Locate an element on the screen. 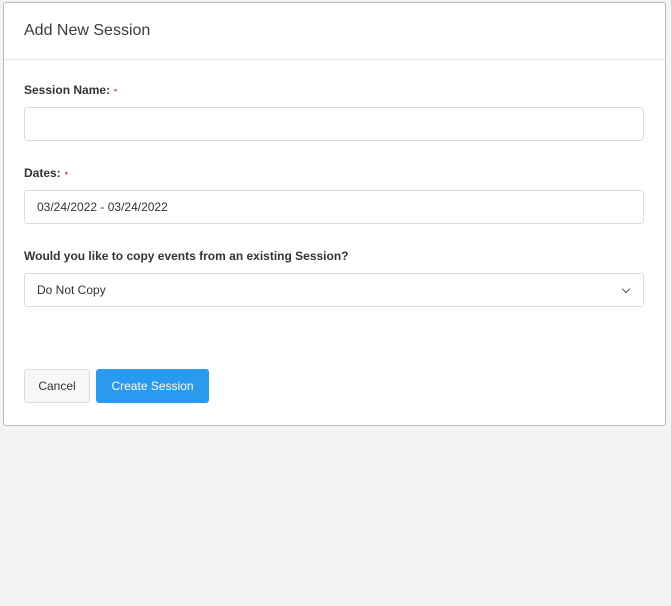 The image size is (671, 606). chevron-down-icon is located at coordinates (626, 288).